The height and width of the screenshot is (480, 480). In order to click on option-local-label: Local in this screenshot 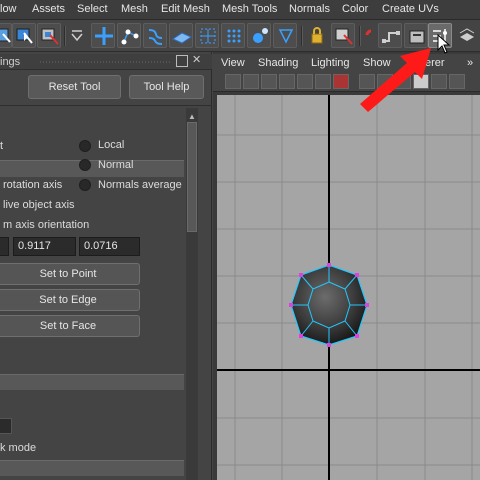, I will do `click(111, 145)`.